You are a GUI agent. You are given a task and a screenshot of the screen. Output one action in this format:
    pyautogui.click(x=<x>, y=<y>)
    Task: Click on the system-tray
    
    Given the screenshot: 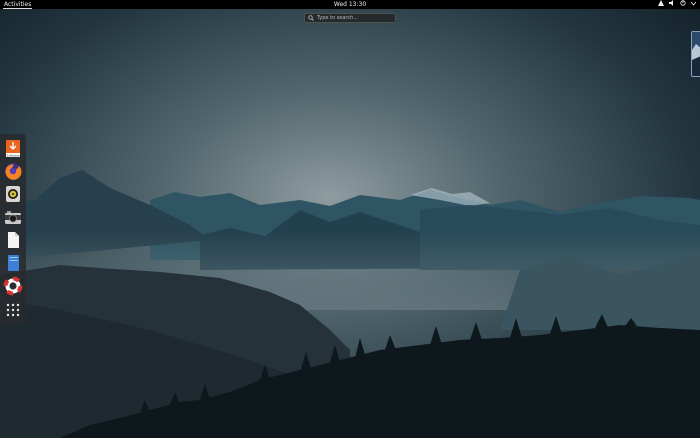 What is the action you would take?
    pyautogui.click(x=677, y=4)
    